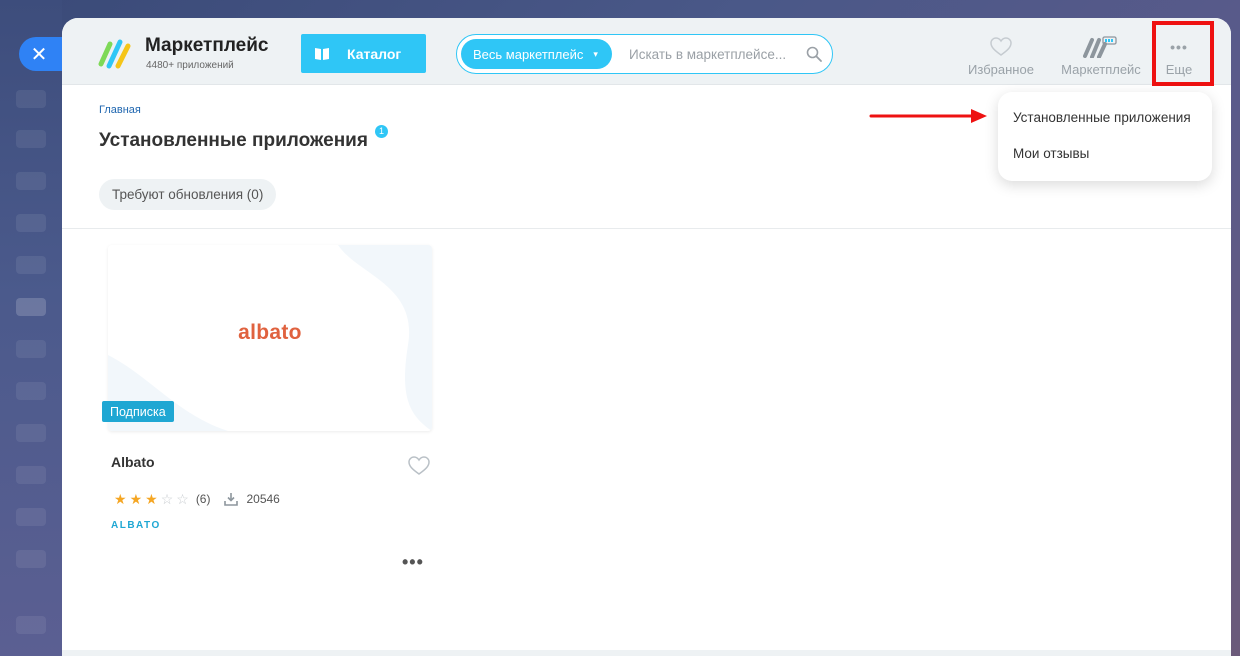 This screenshot has width=1240, height=656. I want to click on app-name: Albato, so click(133, 462).